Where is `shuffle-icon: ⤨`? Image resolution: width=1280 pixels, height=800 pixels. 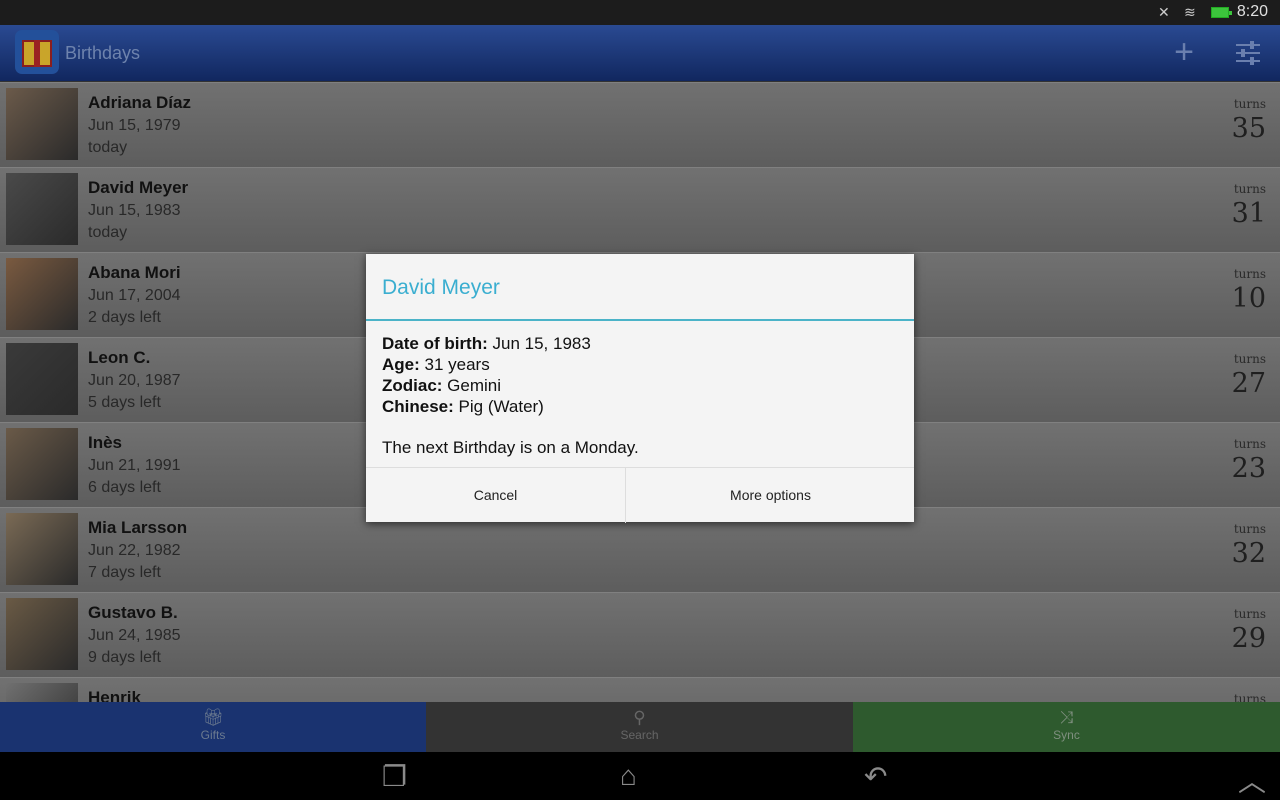
shuffle-icon: ⤨ is located at coordinates (1066, 717).